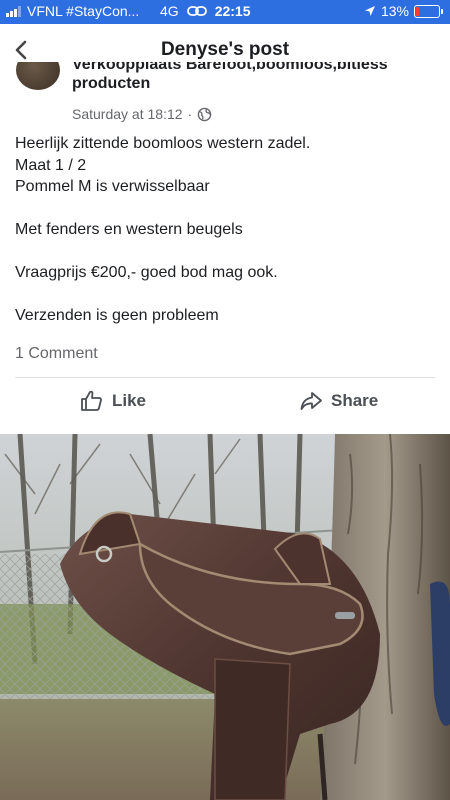 The width and height of the screenshot is (450, 800). I want to click on battery-percent: 13%, so click(394, 11).